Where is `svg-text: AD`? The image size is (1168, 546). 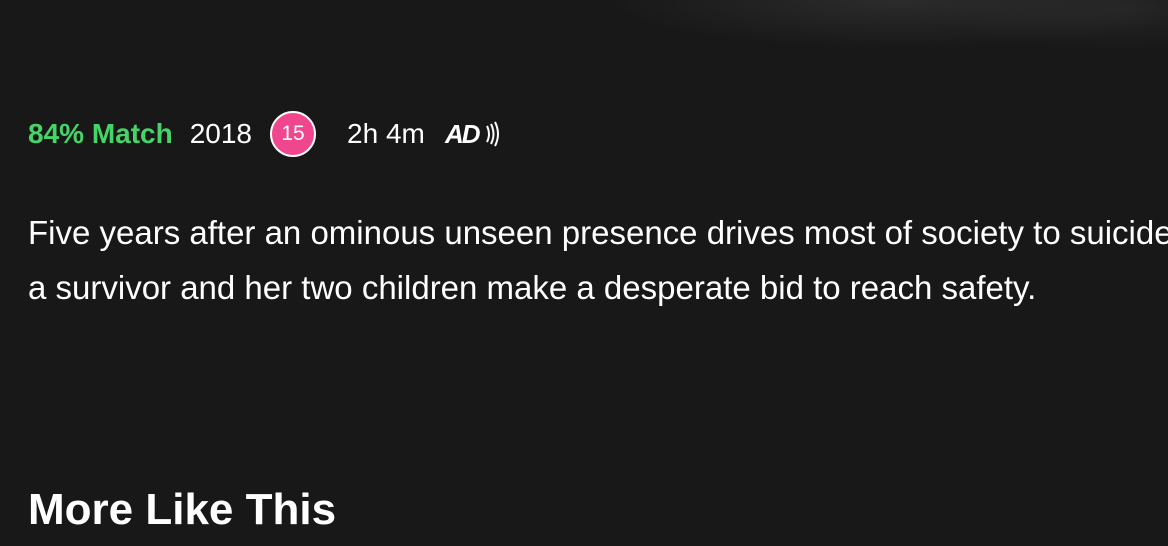
svg-text: AD is located at coordinates (462, 134).